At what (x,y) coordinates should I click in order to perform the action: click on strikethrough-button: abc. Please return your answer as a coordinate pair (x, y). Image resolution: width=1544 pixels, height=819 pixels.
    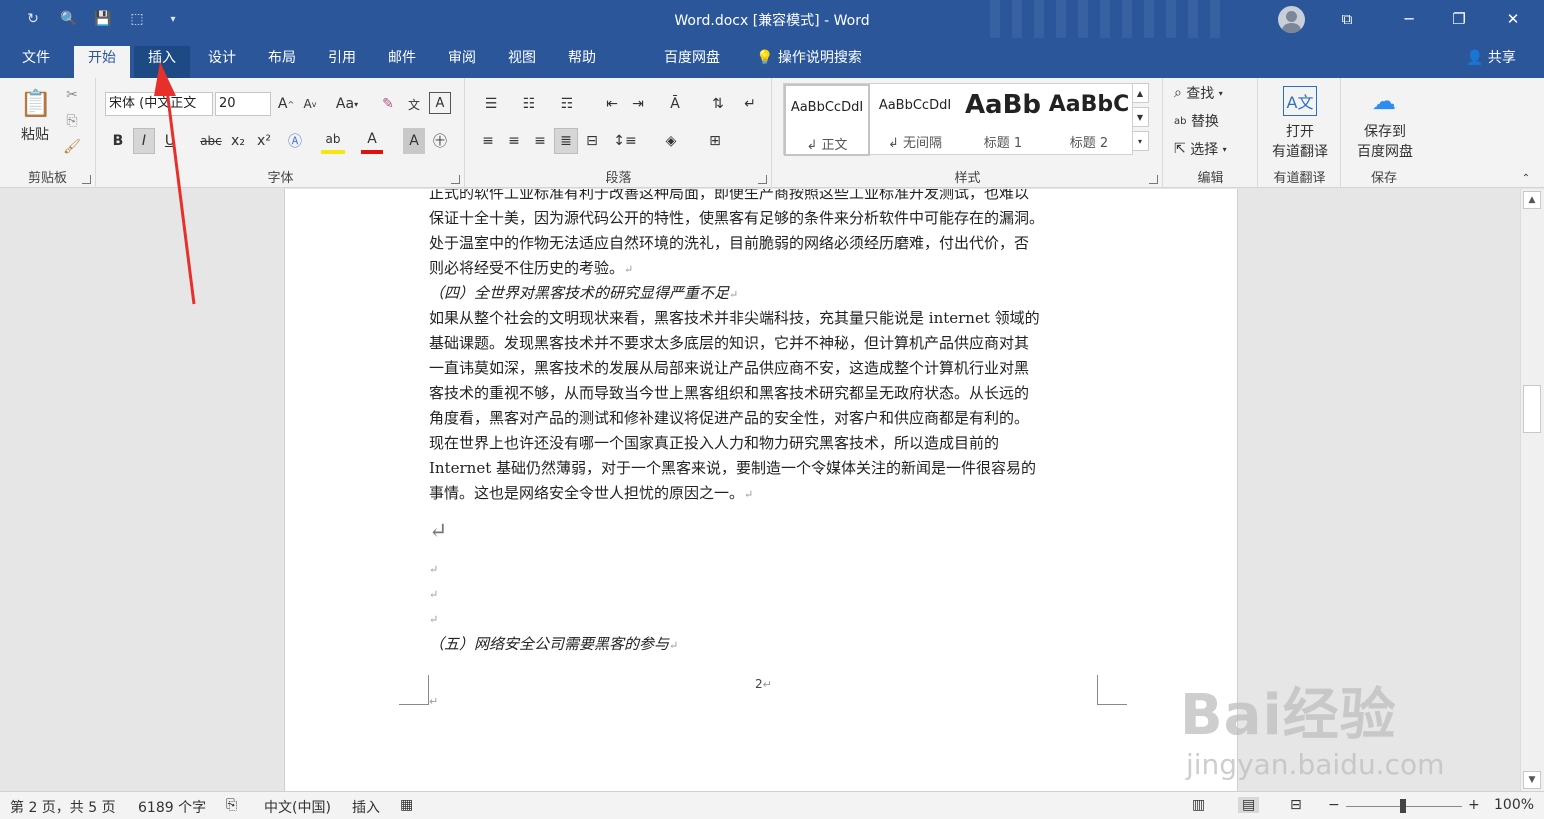
    Looking at the image, I should click on (211, 141).